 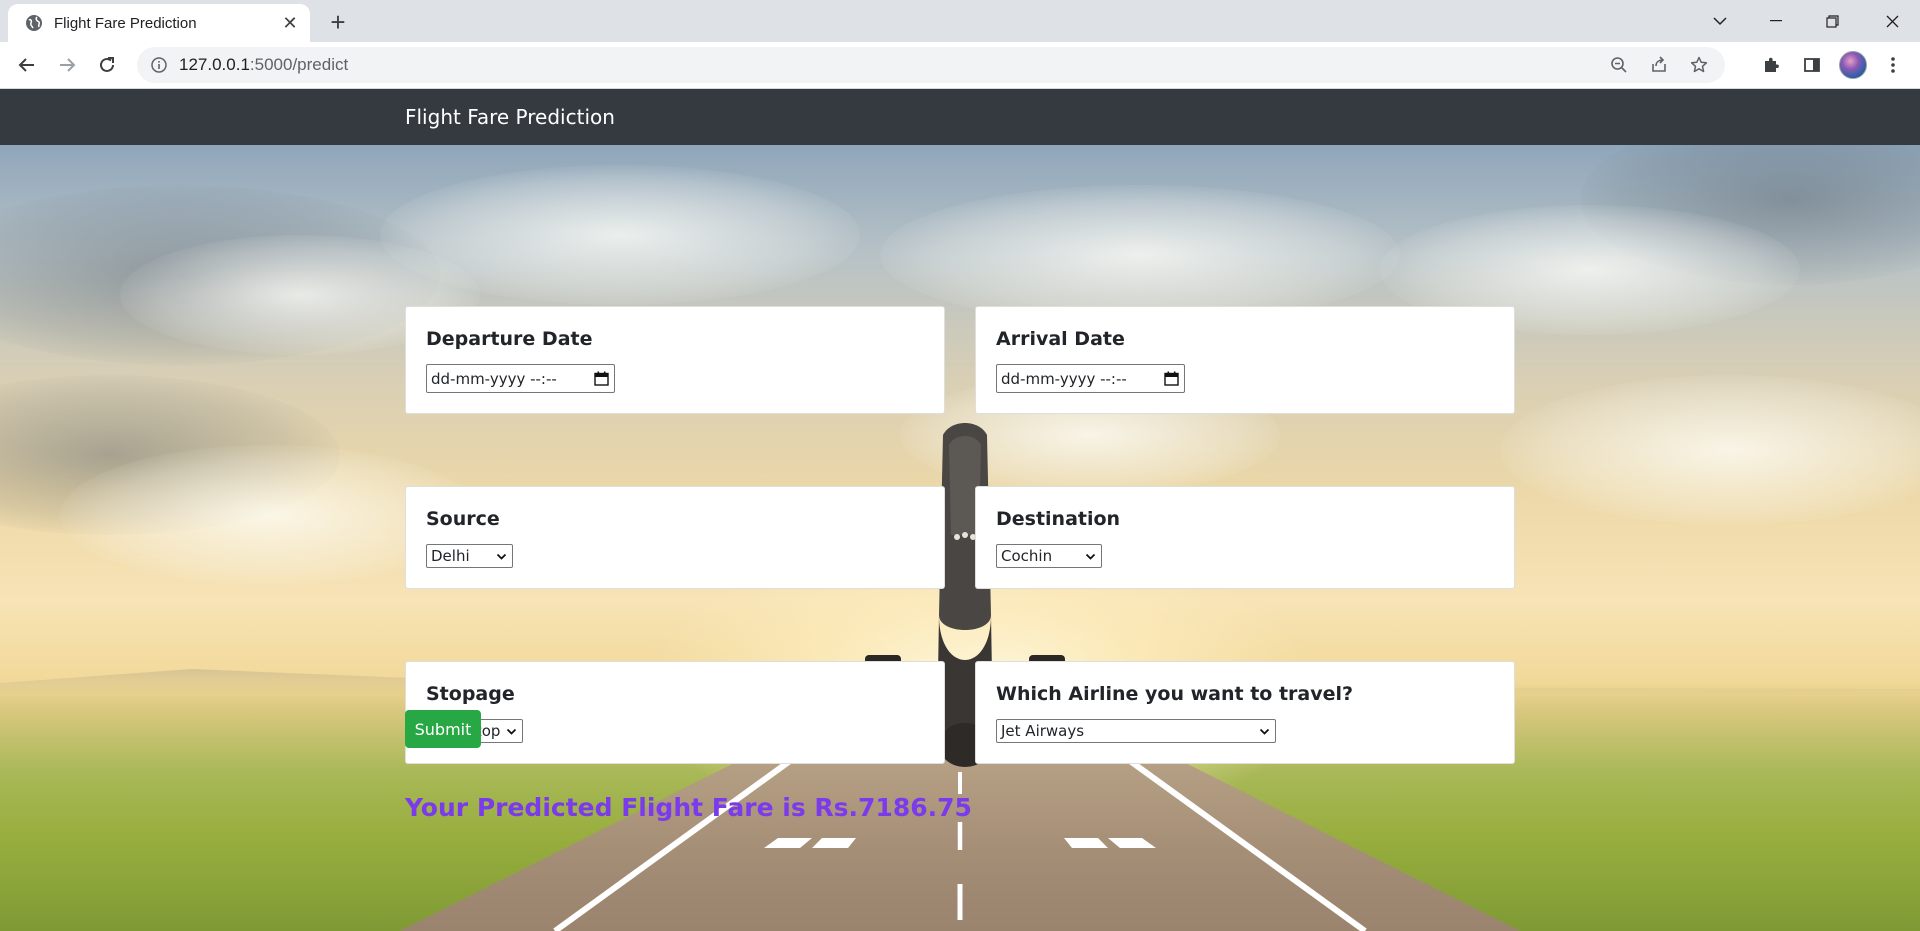 What do you see at coordinates (1659, 65) in the screenshot?
I see `share-icon` at bounding box center [1659, 65].